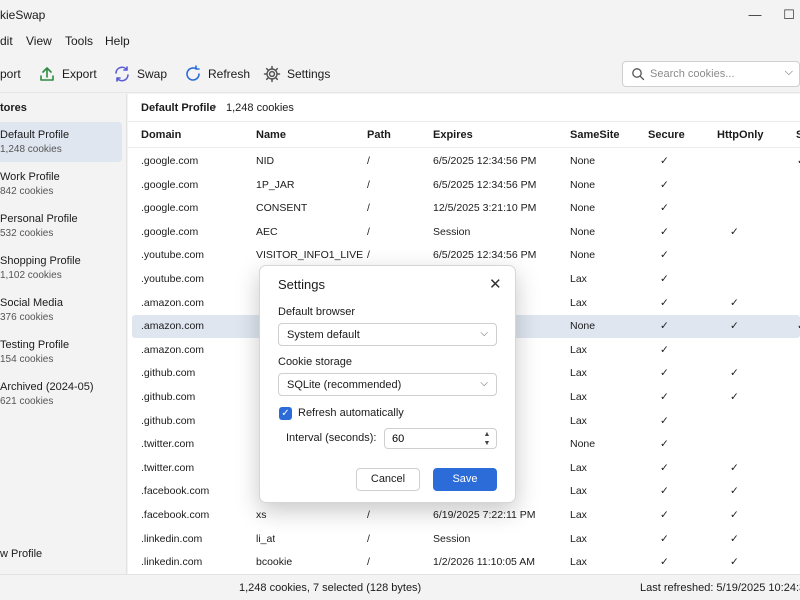 Image resolution: width=800 pixels, height=600 pixels. Describe the element at coordinates (39, 41) in the screenshot. I see `menu-view: View` at that location.